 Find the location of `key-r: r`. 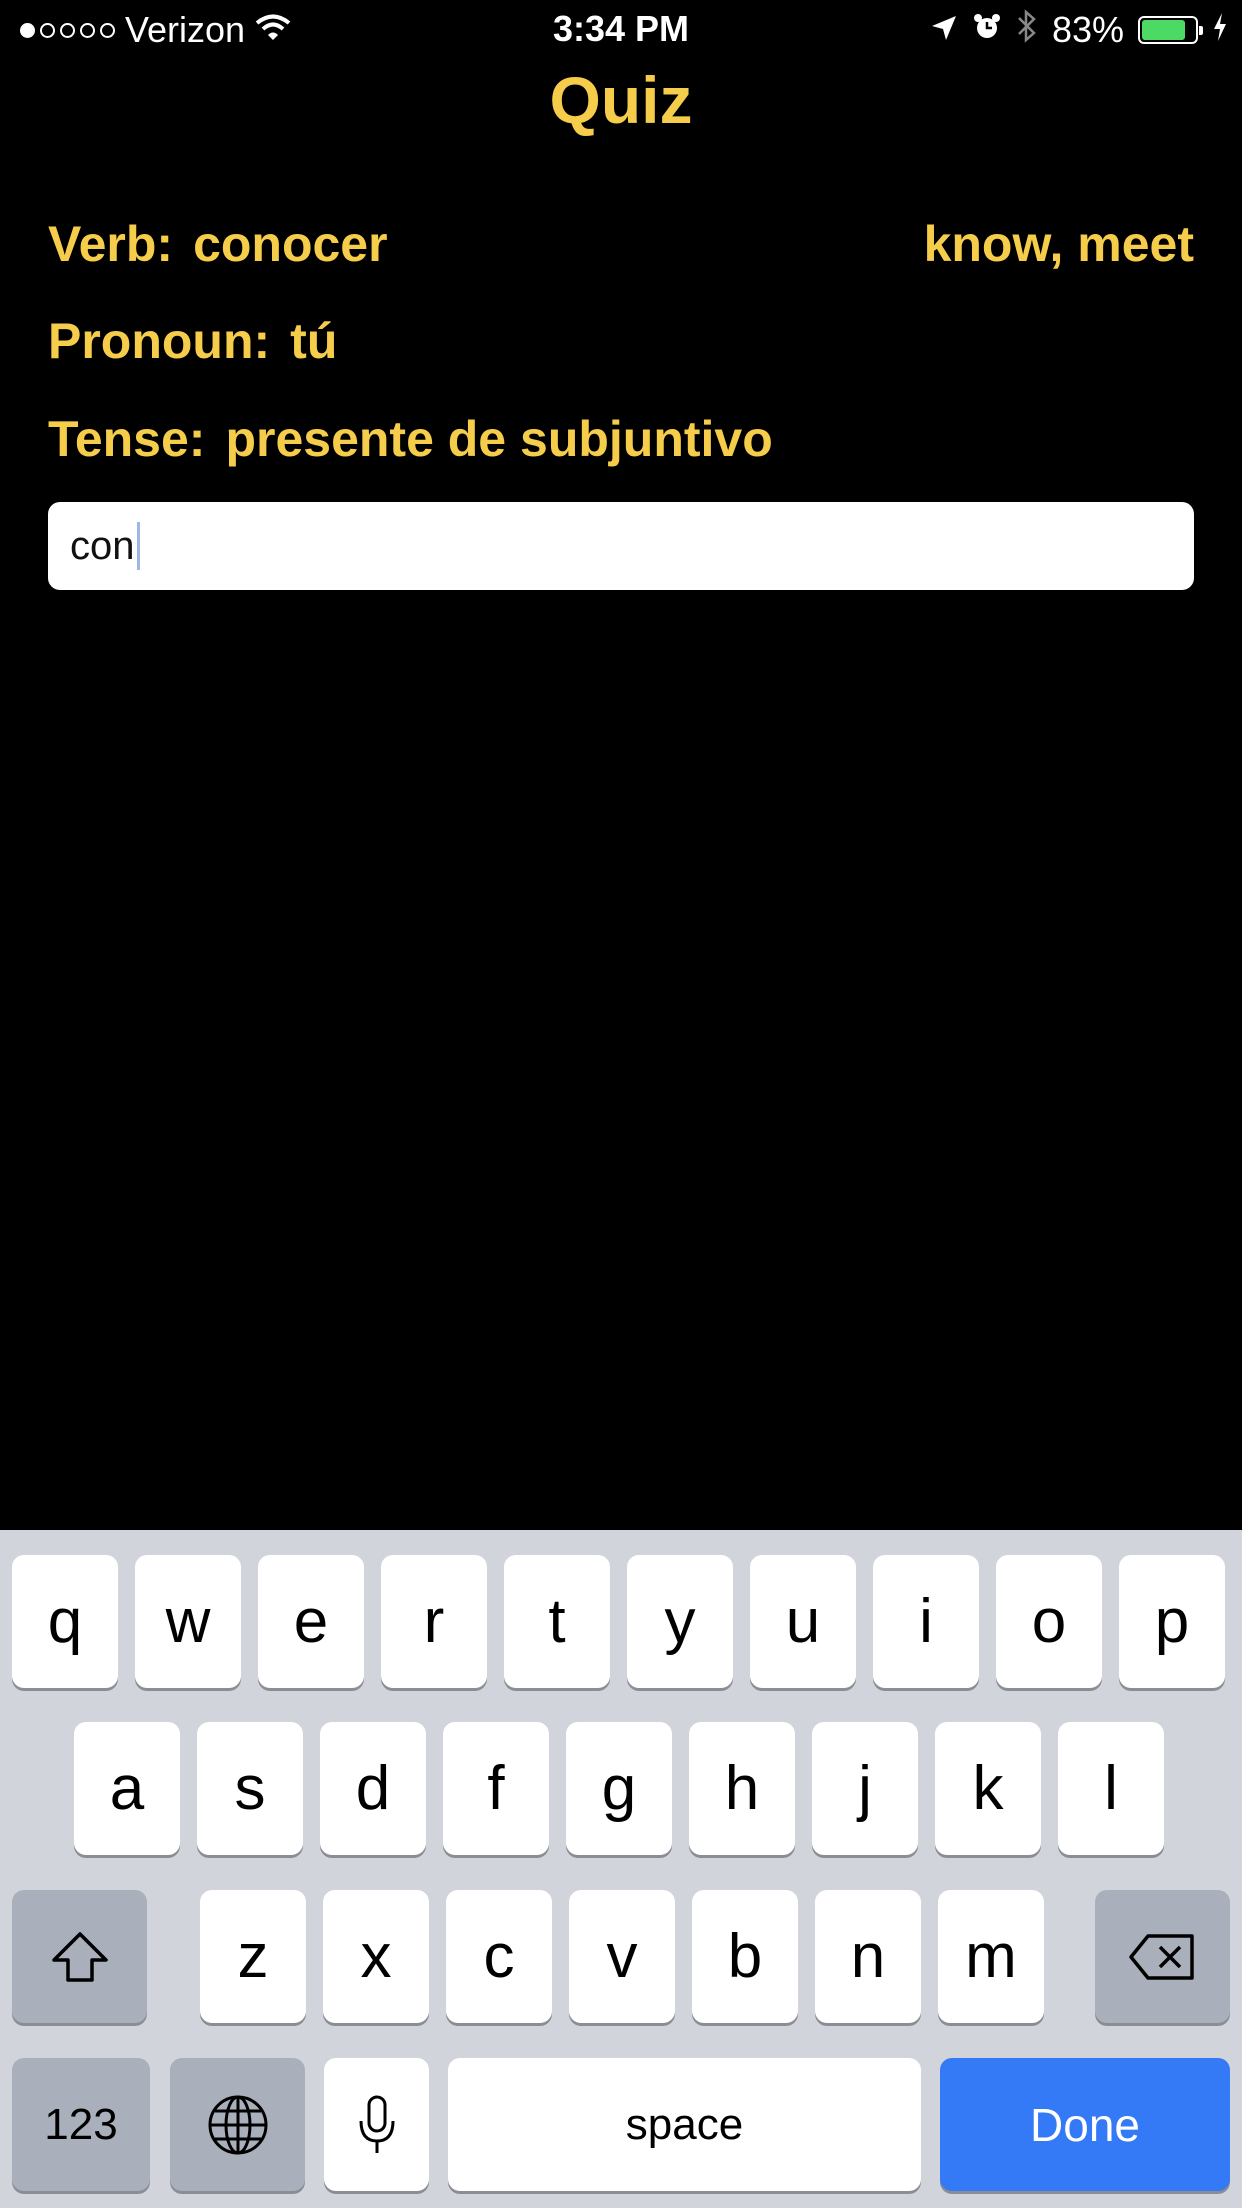

key-r: r is located at coordinates (434, 1621).